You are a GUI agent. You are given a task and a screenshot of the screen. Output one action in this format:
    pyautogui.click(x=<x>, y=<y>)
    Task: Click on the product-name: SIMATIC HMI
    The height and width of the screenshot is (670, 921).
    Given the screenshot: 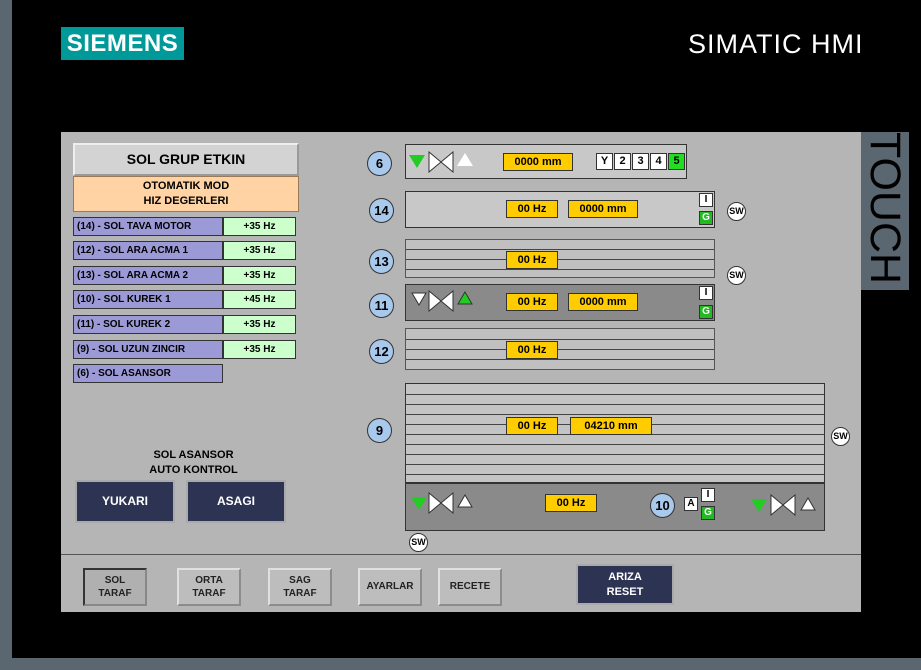 What is the action you would take?
    pyautogui.click(x=776, y=44)
    